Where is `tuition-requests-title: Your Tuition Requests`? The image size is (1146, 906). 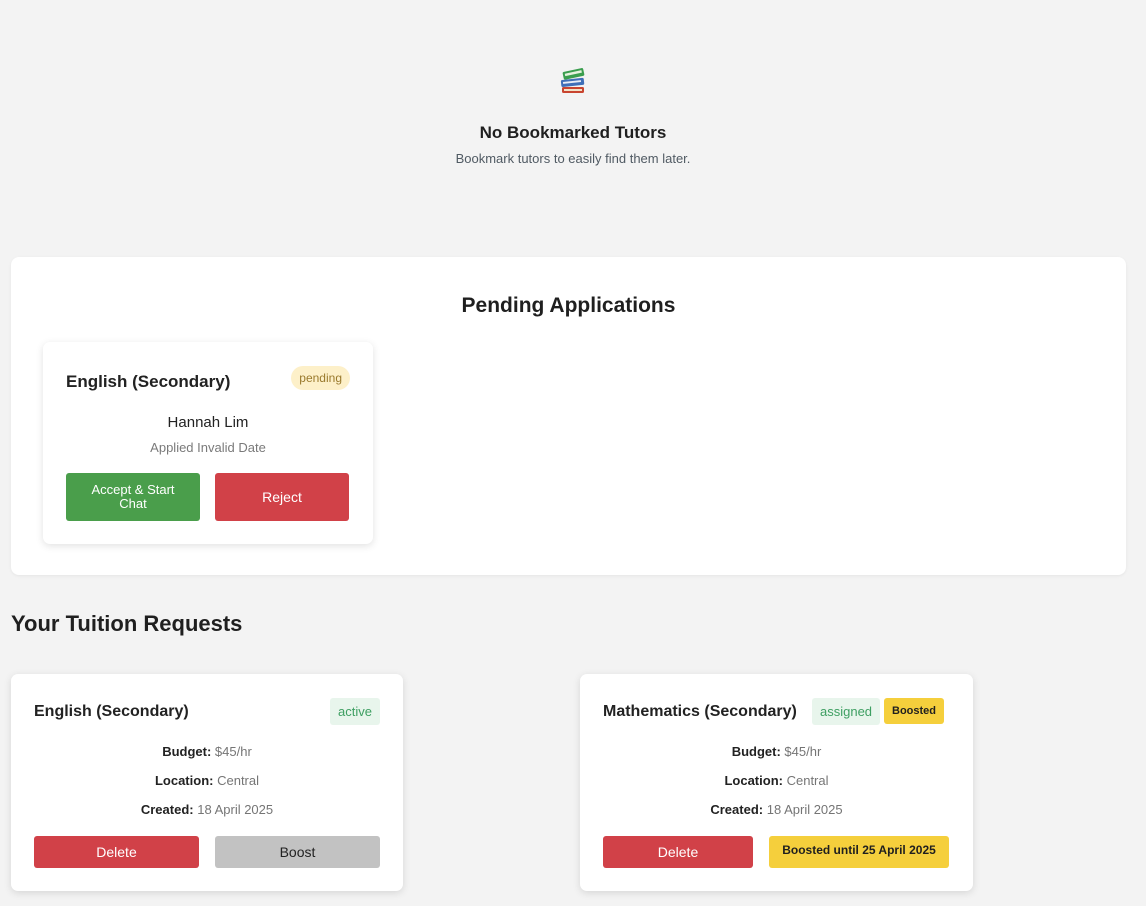 tuition-requests-title: Your Tuition Requests is located at coordinates (127, 623).